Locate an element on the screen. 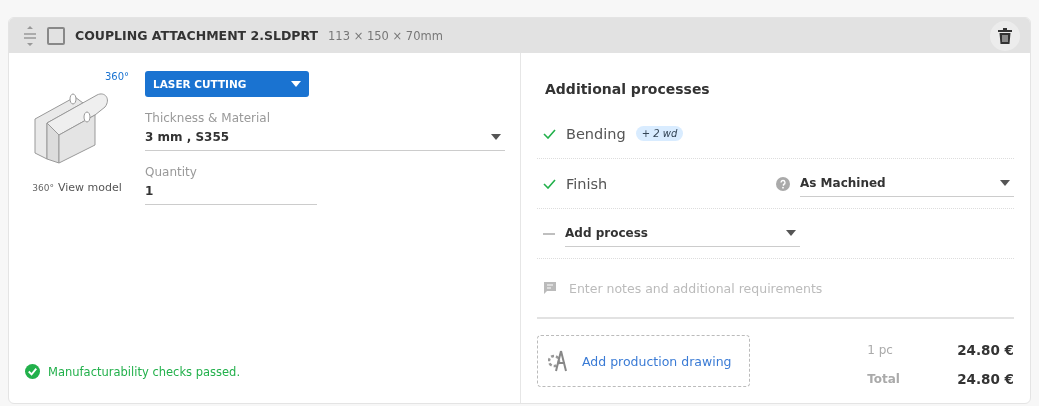 This screenshot has height=406, width=1039. field-label: Quantity is located at coordinates (171, 172).